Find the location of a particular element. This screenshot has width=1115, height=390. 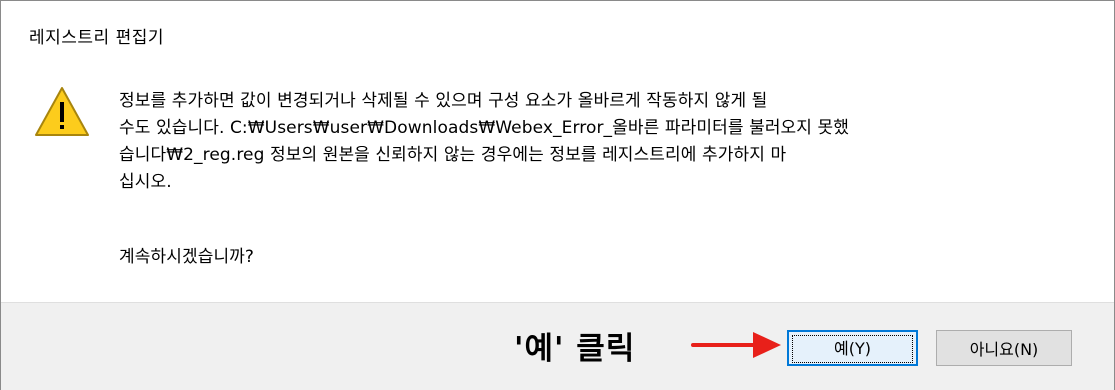

dialog-title: 레지스트리 편집기 is located at coordinates (97, 38).